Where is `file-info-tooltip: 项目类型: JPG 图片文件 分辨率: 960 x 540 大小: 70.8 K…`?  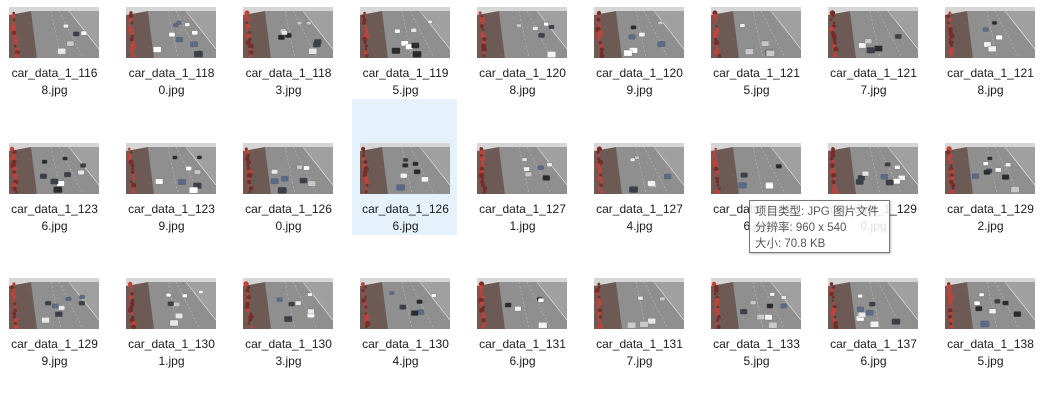
file-info-tooltip: 项目类型: JPG 图片文件 分辨率: 960 x 540 大小: 70.8 K… is located at coordinates (819, 226).